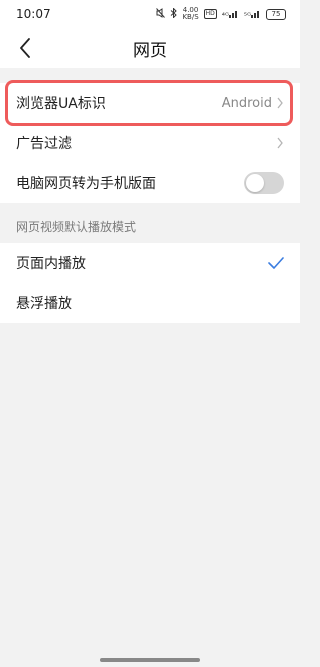 The width and height of the screenshot is (320, 667). What do you see at coordinates (190, 17) in the screenshot?
I see `net-speed-unit: KB/S` at bounding box center [190, 17].